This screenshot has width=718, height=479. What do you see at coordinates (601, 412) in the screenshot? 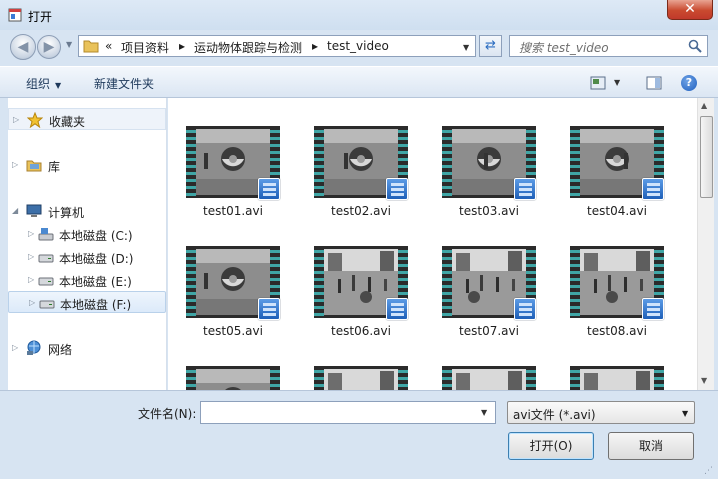
I see `filetype-select: avi文件 (*.avi) ▼` at bounding box center [601, 412].